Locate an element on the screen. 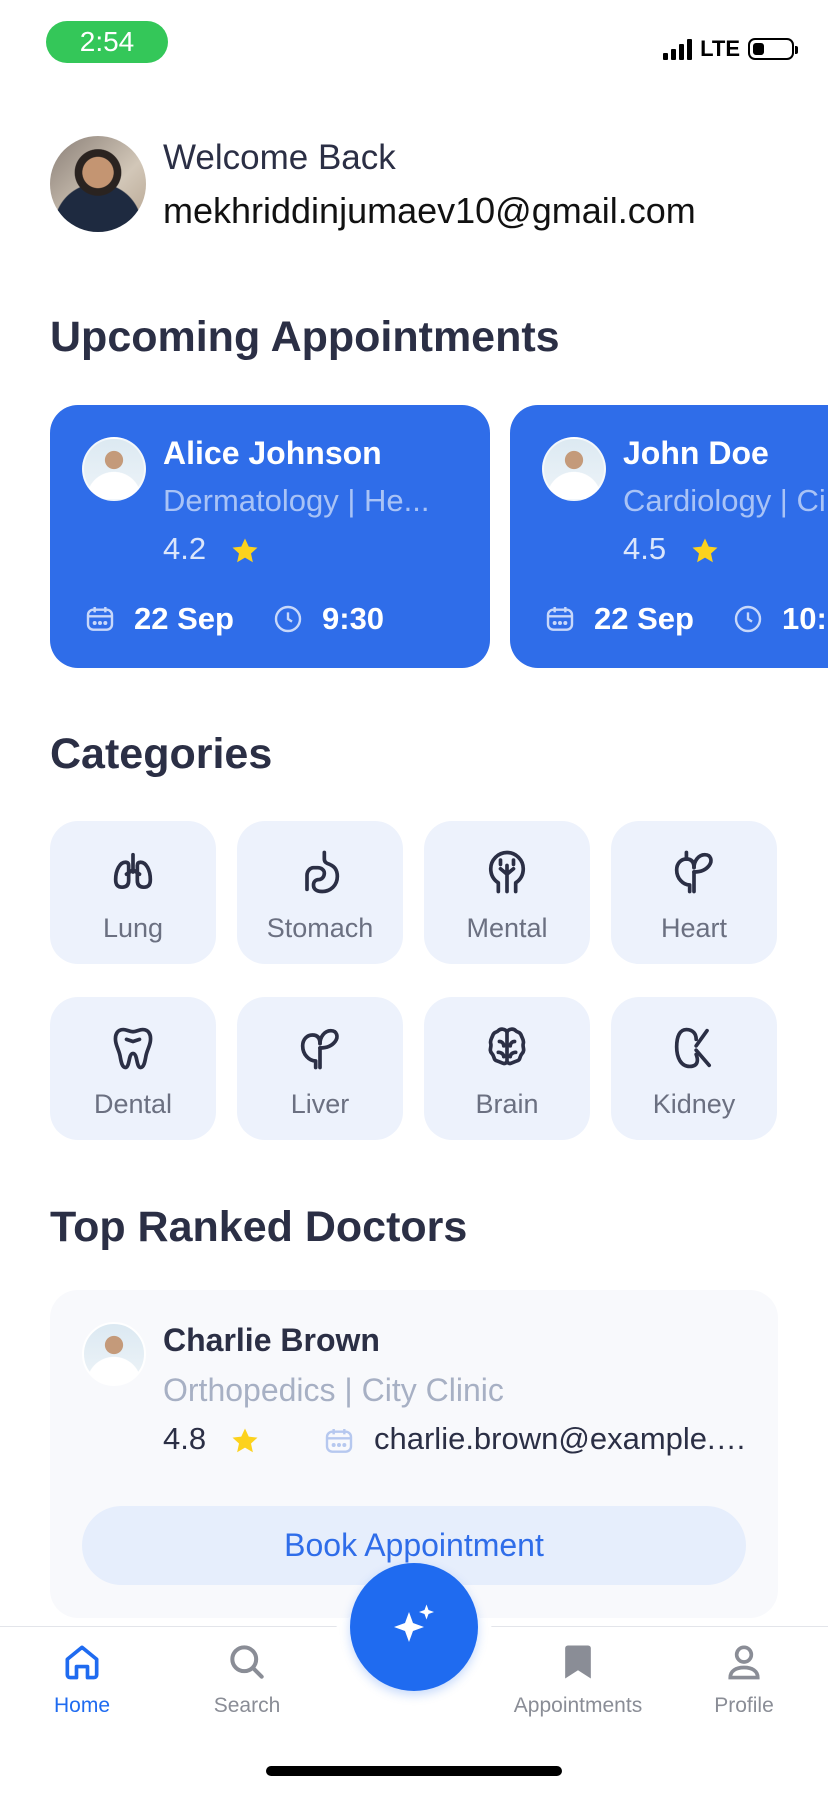 The image size is (828, 1793). nav-appointments: Appointments is located at coordinates (578, 1679).